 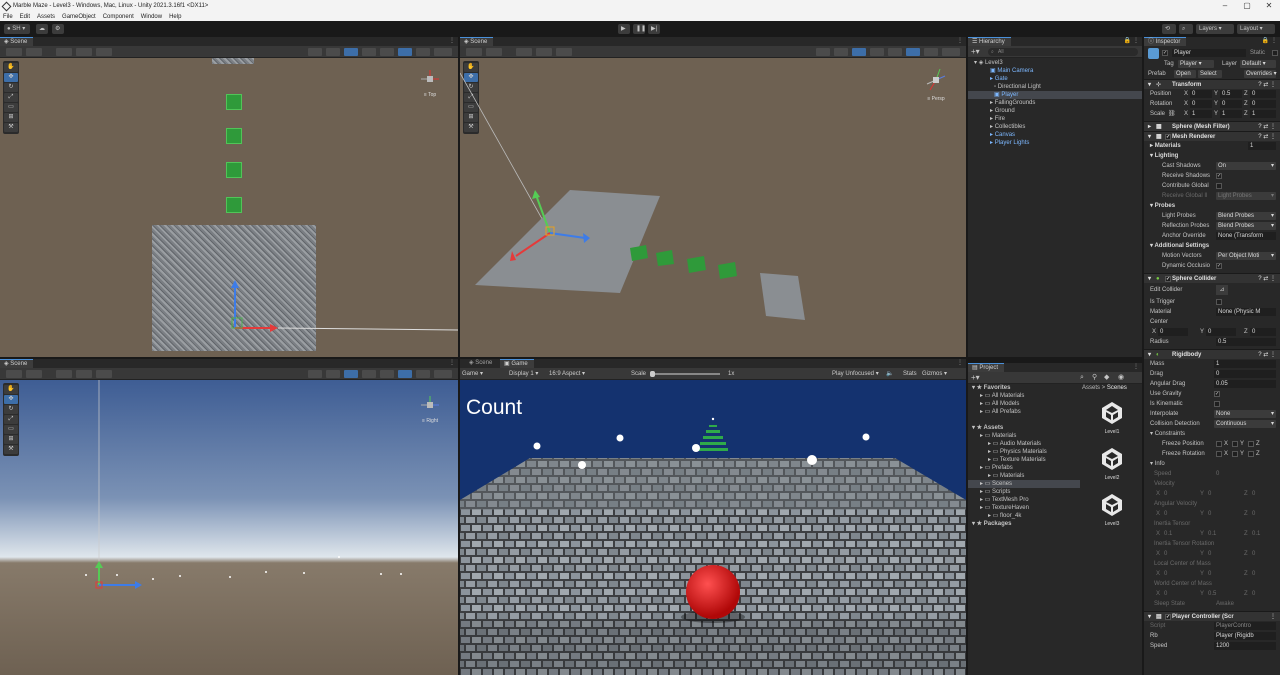 I want to click on center-x-field: 0, so click(x=1173, y=332).